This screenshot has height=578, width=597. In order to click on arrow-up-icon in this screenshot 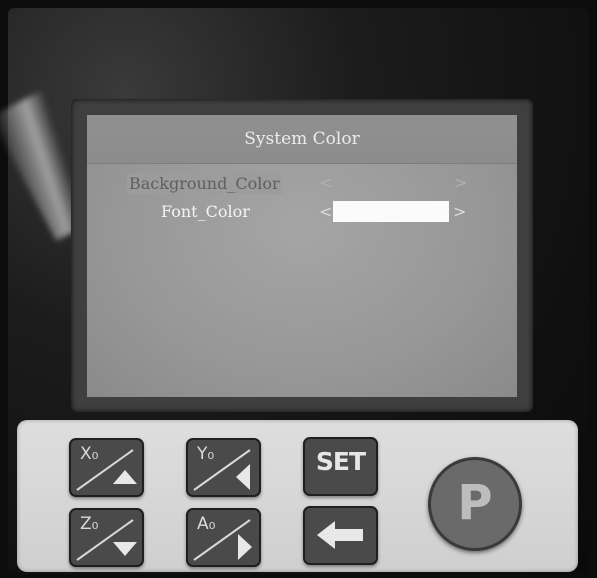, I will do `click(106, 470)`.